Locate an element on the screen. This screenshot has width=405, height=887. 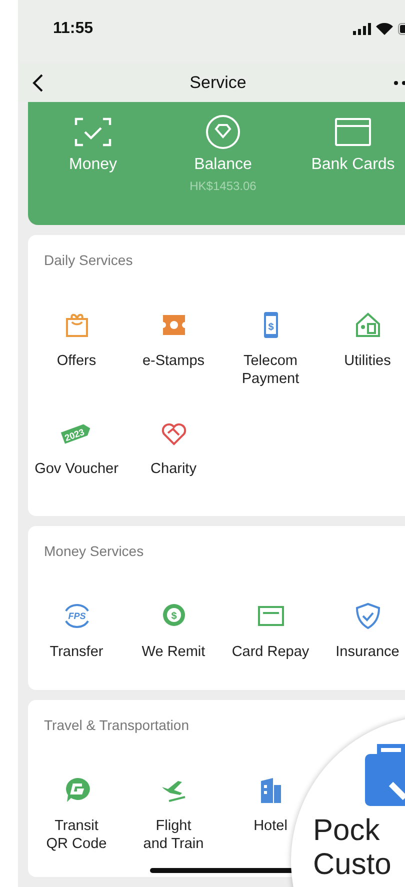
magnified-text: Pock is located at coordinates (347, 831).